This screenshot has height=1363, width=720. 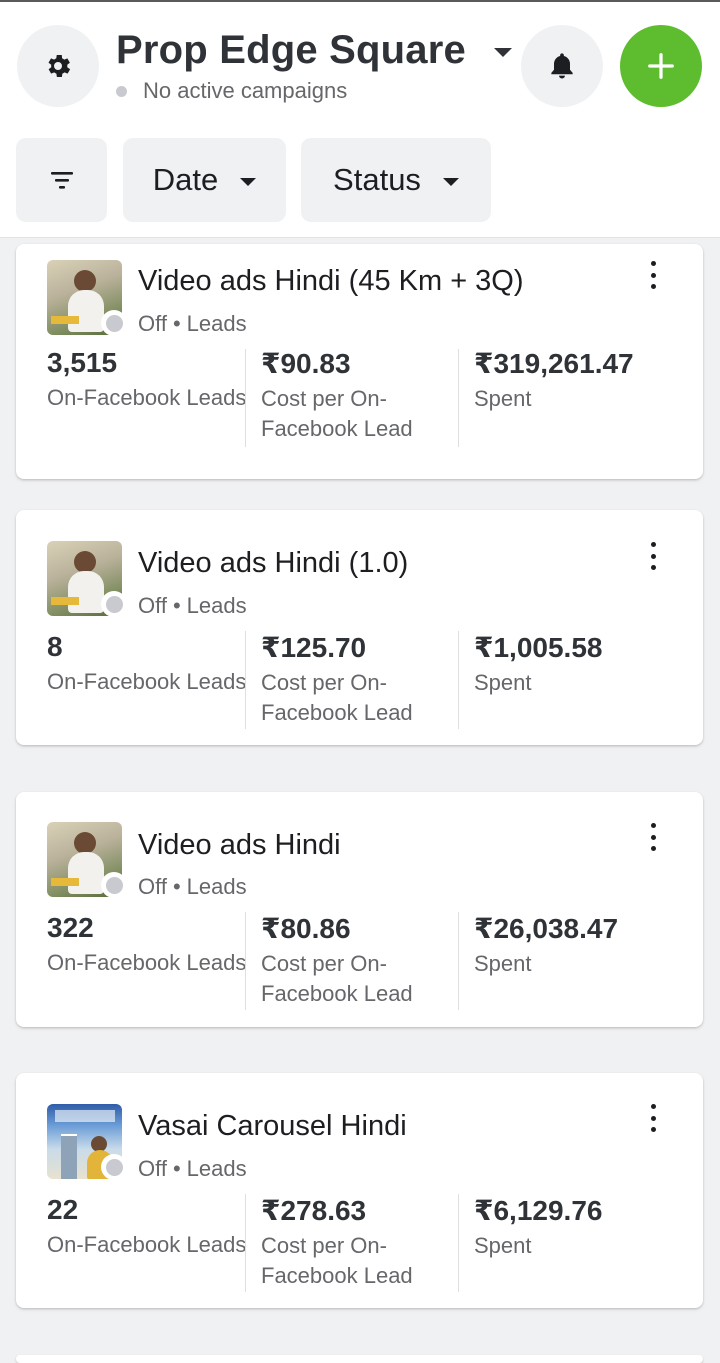 I want to click on bell-icon, so click(x=562, y=66).